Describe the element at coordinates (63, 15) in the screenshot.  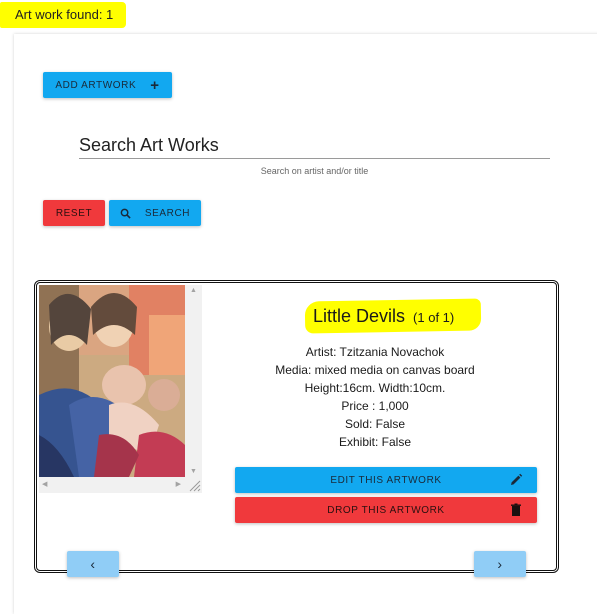
I see `artwork-found-count: Art work found: 1` at that location.